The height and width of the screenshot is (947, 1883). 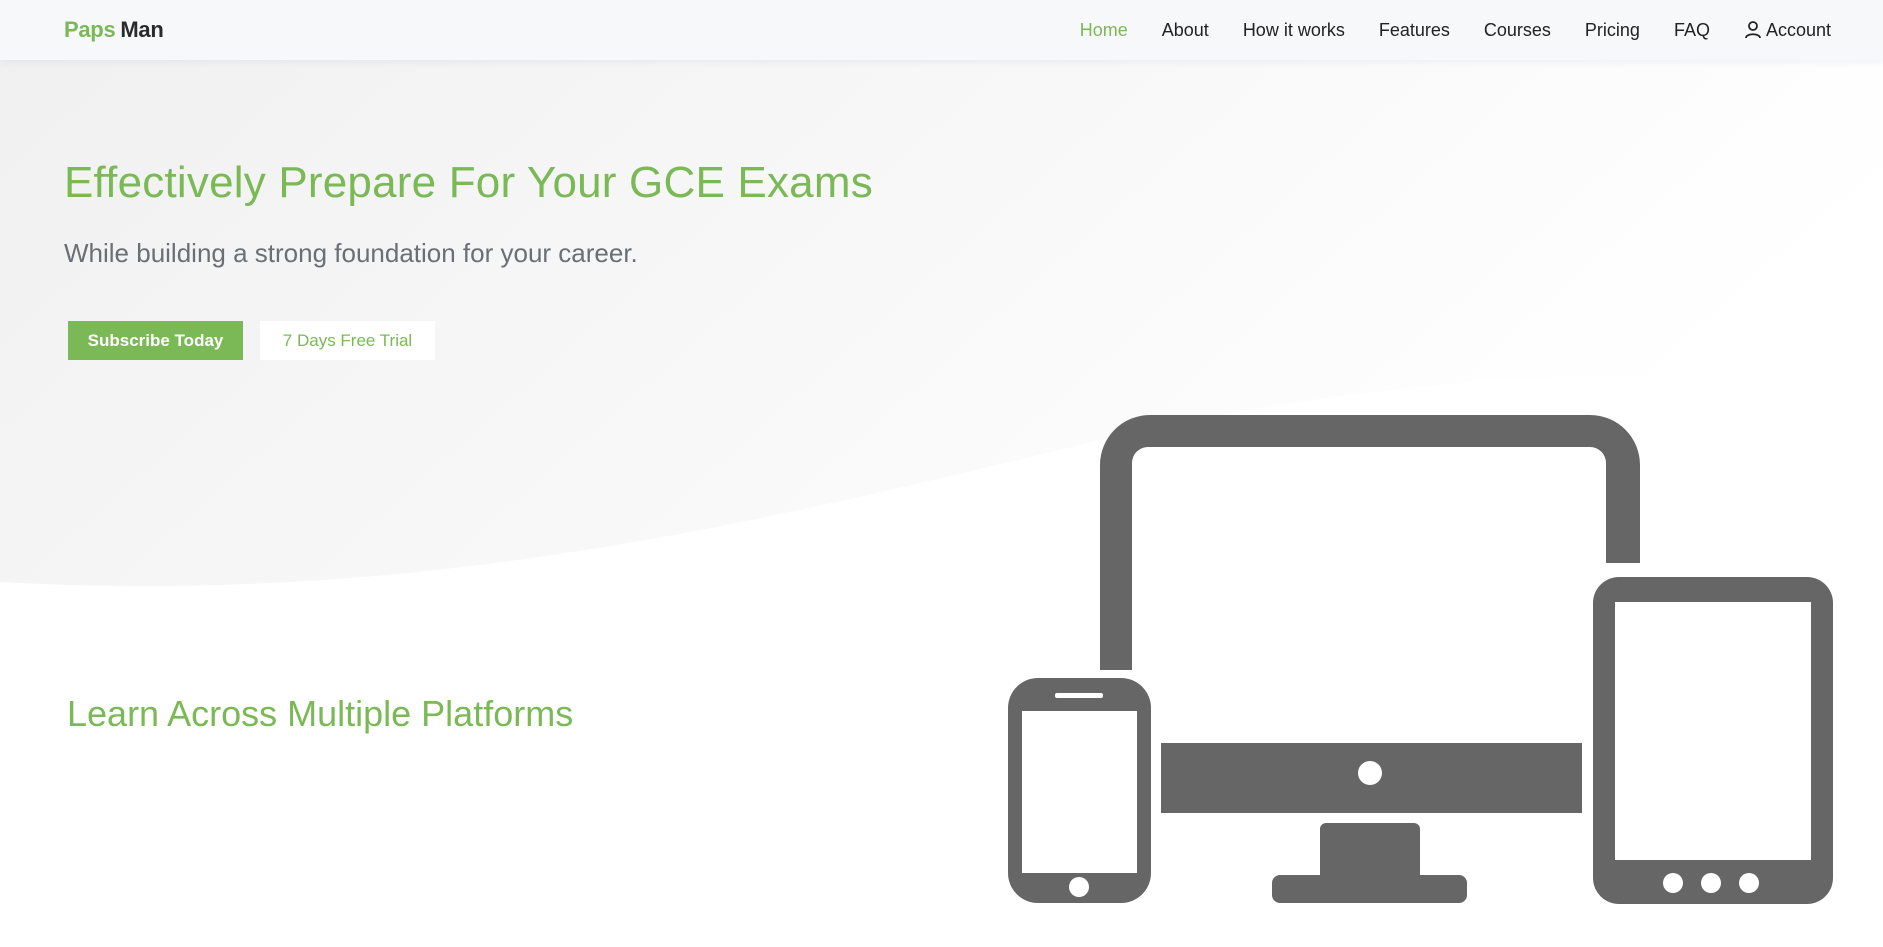 I want to click on user-icon, so click(x=1753, y=30).